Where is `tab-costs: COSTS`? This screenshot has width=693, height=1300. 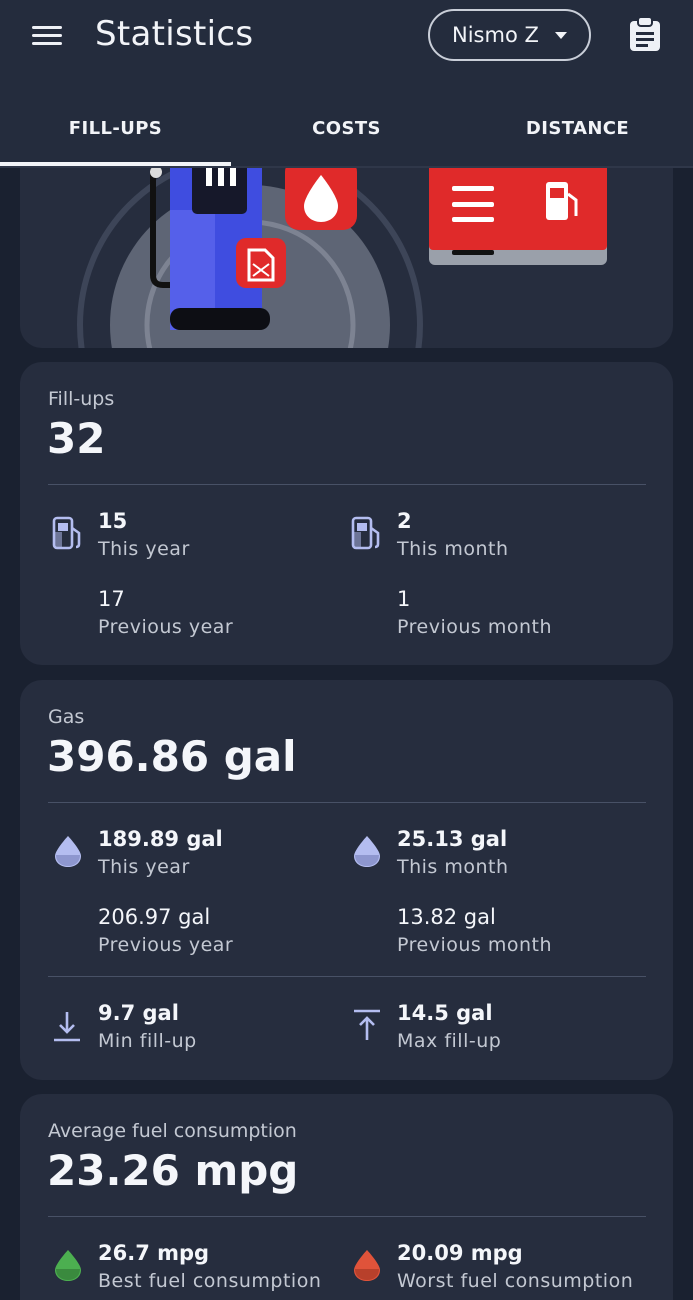 tab-costs: COSTS is located at coordinates (346, 131).